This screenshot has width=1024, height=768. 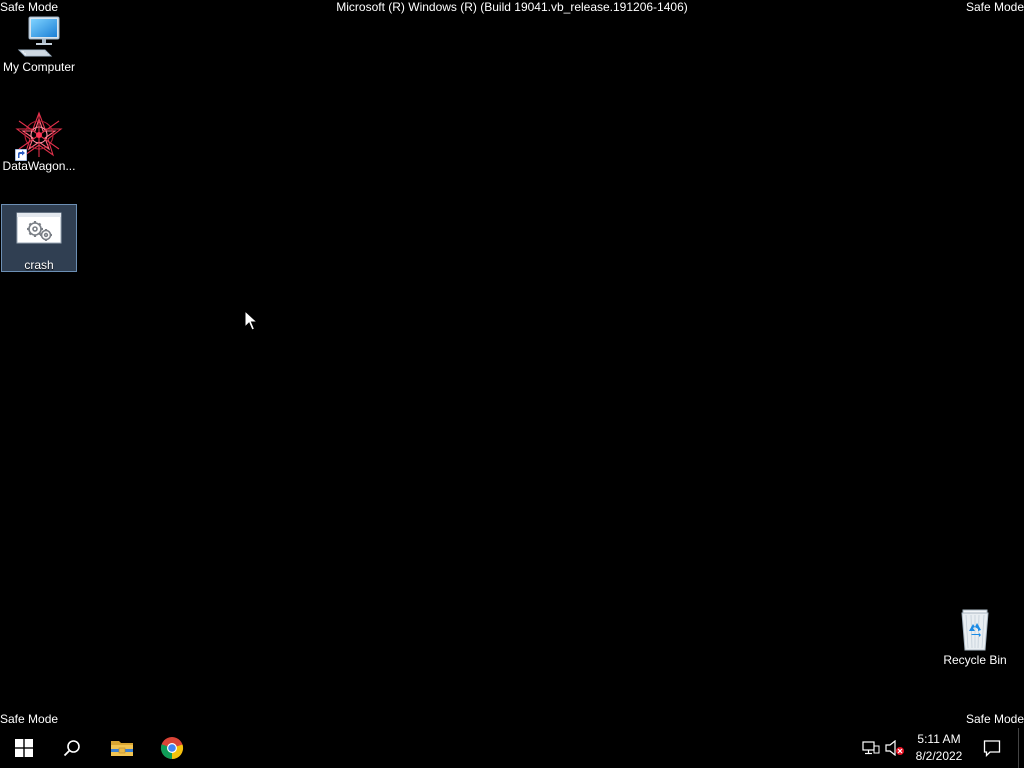 I want to click on desktop-icon-crash: crash, so click(x=39, y=238).